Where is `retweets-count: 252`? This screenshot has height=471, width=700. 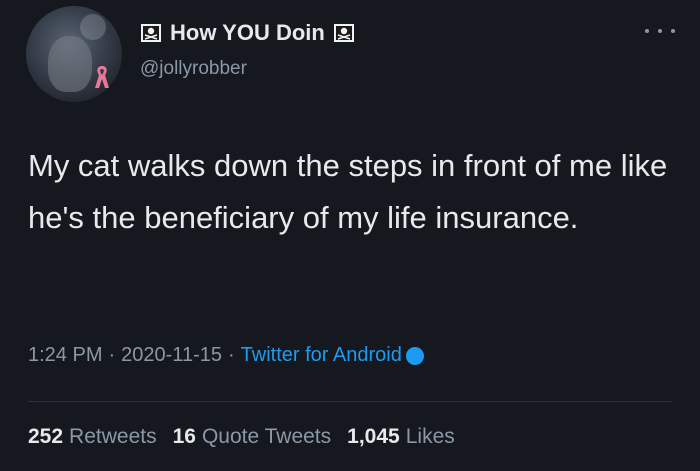 retweets-count: 252 is located at coordinates (46, 436).